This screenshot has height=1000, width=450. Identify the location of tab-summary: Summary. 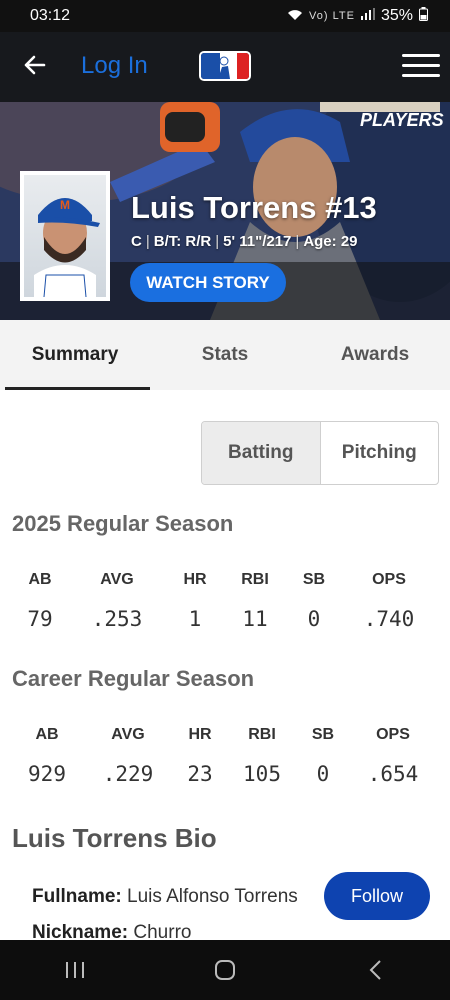
(75, 355).